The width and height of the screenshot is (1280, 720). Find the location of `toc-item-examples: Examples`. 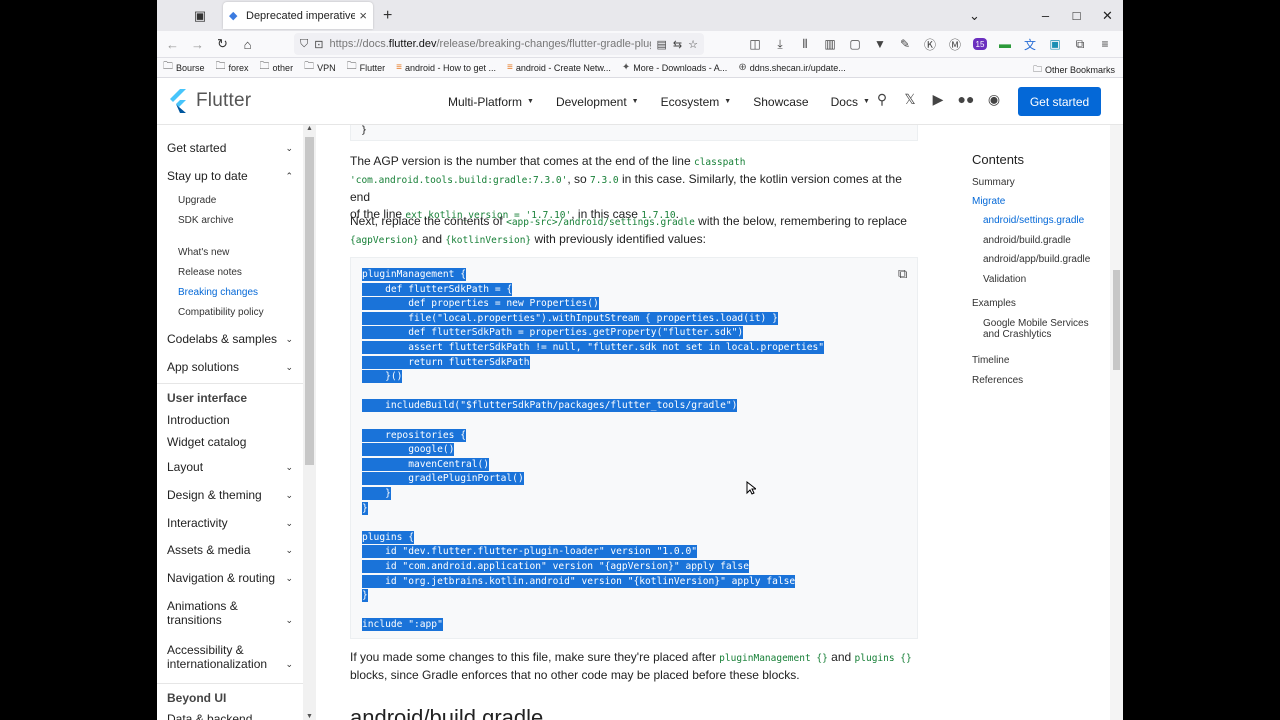

toc-item-examples: Examples is located at coordinates (994, 303).